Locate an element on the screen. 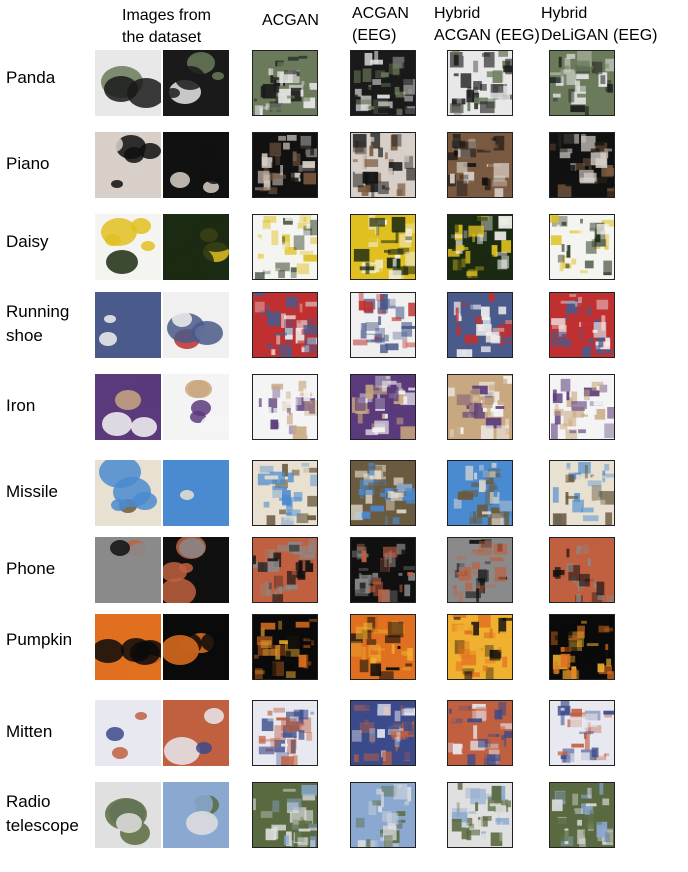 Image resolution: width=688 pixels, height=872 pixels. row-label: Mitten is located at coordinates (29, 731).